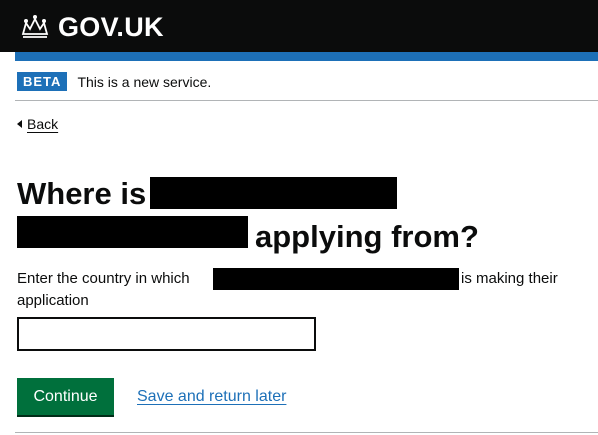 The width and height of the screenshot is (598, 435). What do you see at coordinates (42, 81) in the screenshot?
I see `phase-tag: BETA` at bounding box center [42, 81].